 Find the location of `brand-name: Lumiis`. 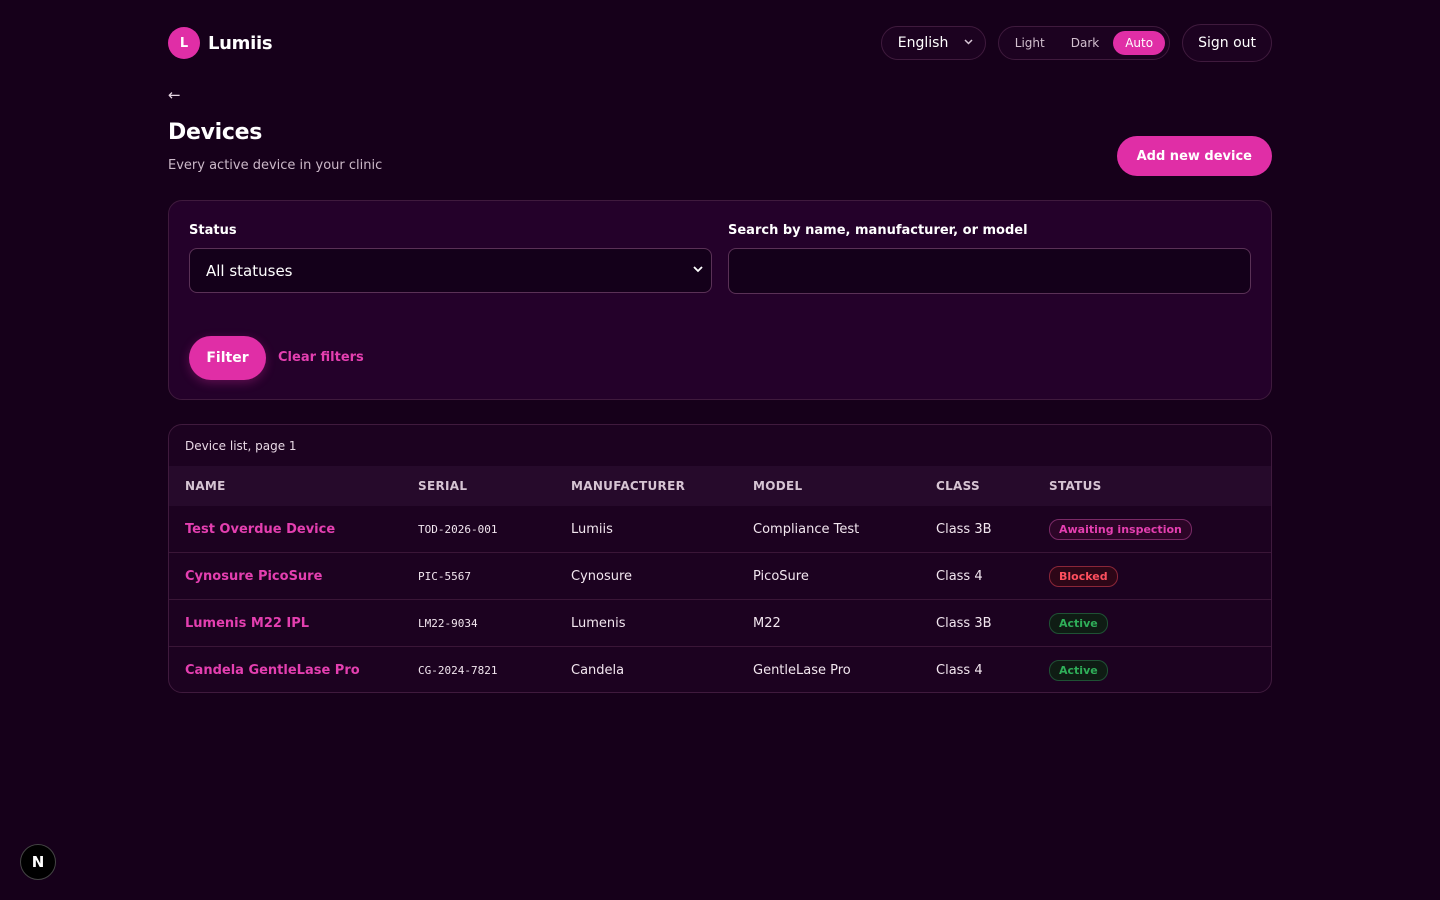

brand-name: Lumiis is located at coordinates (240, 43).